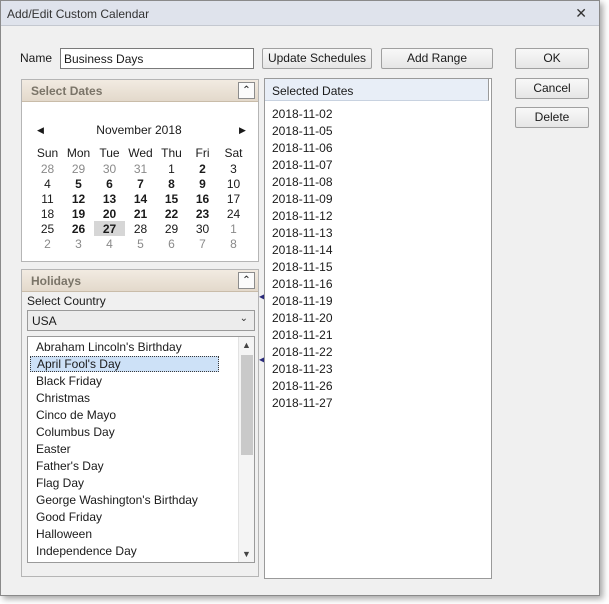  I want to click on calendar-day: 20, so click(109, 213).